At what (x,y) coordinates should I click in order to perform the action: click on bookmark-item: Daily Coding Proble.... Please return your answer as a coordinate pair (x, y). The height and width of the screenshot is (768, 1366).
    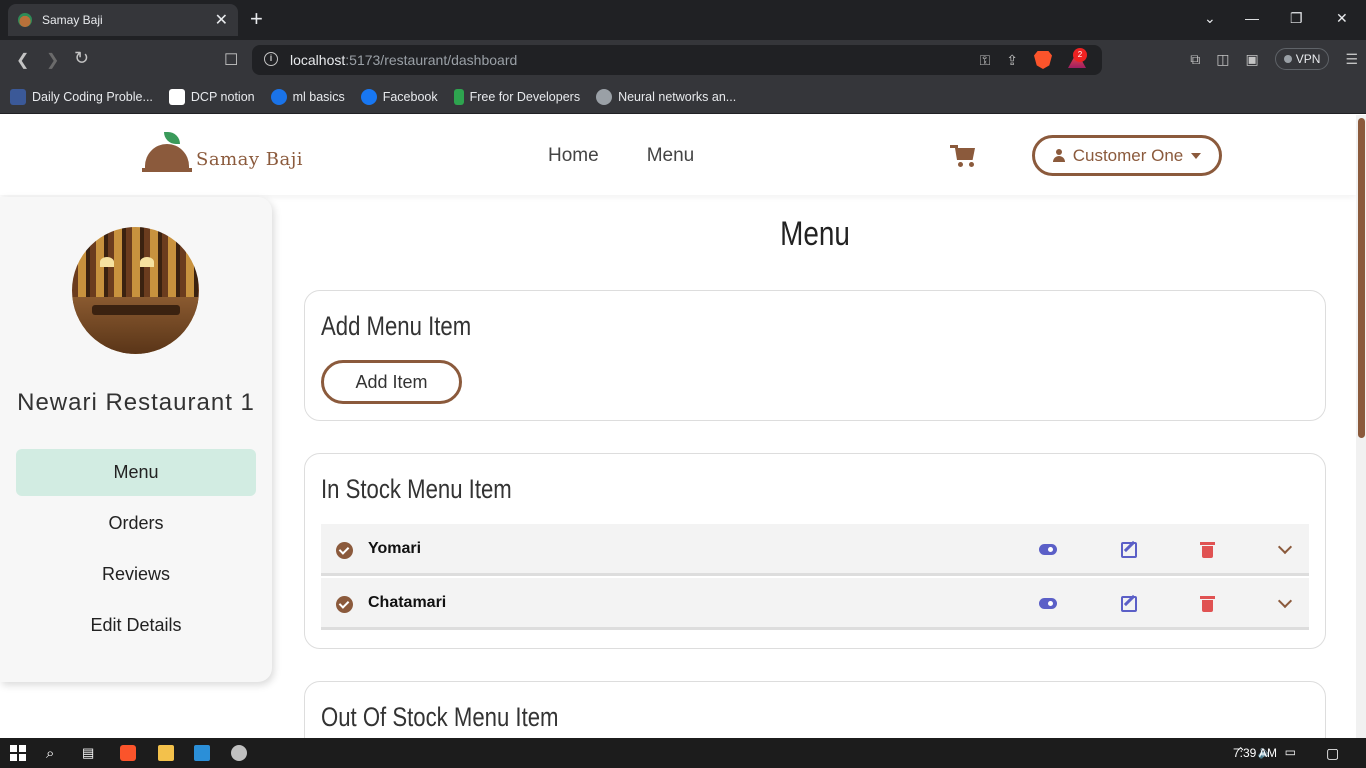
    Looking at the image, I should click on (81, 96).